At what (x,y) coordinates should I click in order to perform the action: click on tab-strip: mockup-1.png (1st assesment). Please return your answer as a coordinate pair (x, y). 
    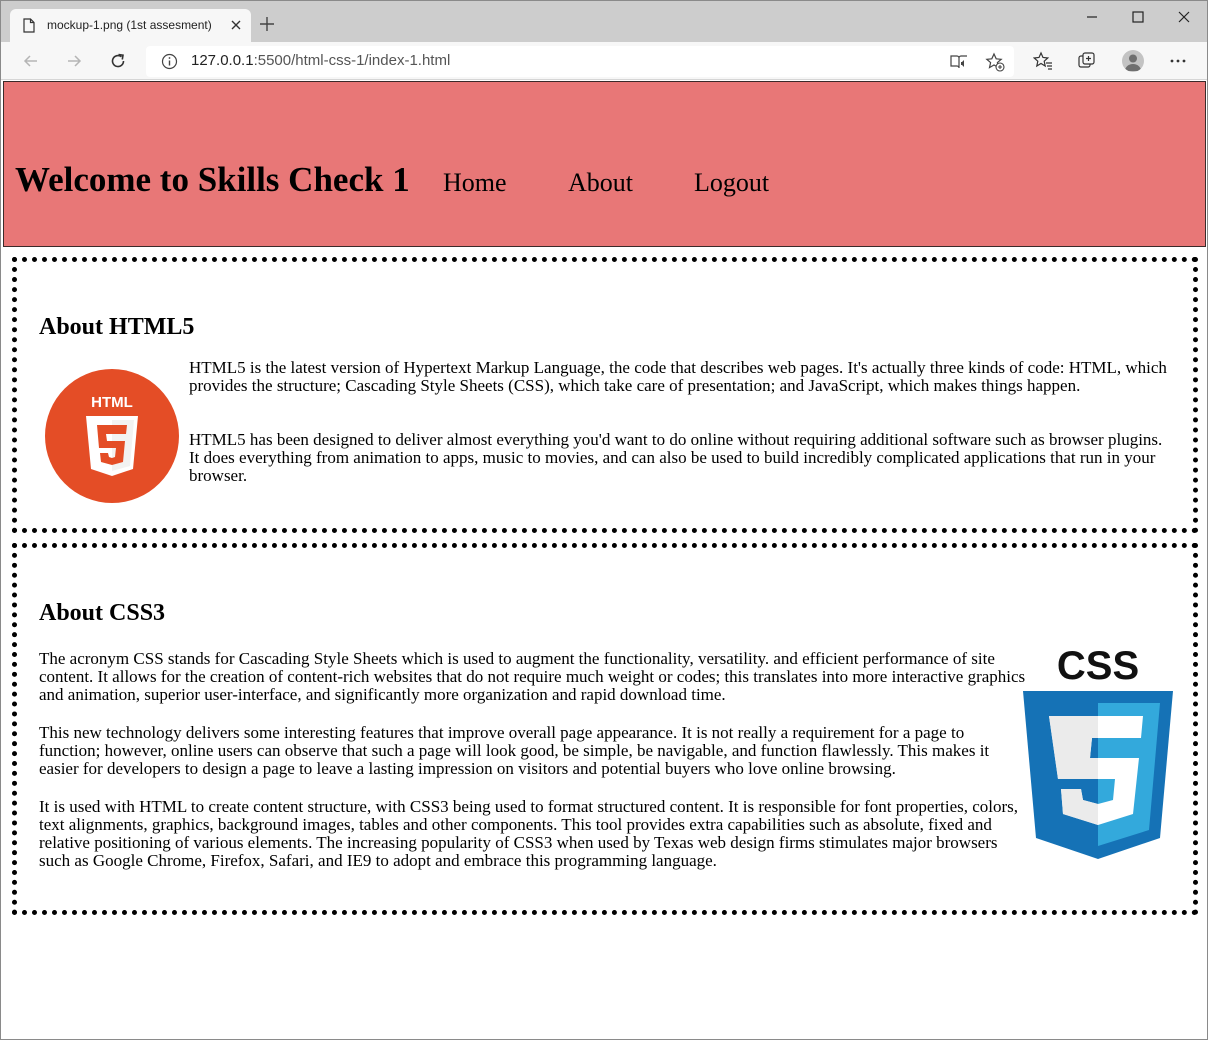
    Looking at the image, I should click on (604, 21).